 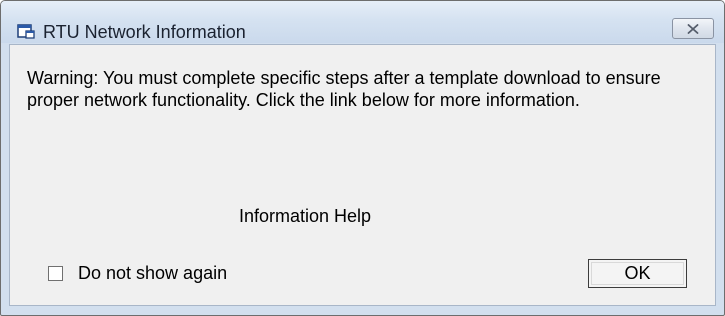 What do you see at coordinates (637, 273) in the screenshot?
I see `ok-button: OK` at bounding box center [637, 273].